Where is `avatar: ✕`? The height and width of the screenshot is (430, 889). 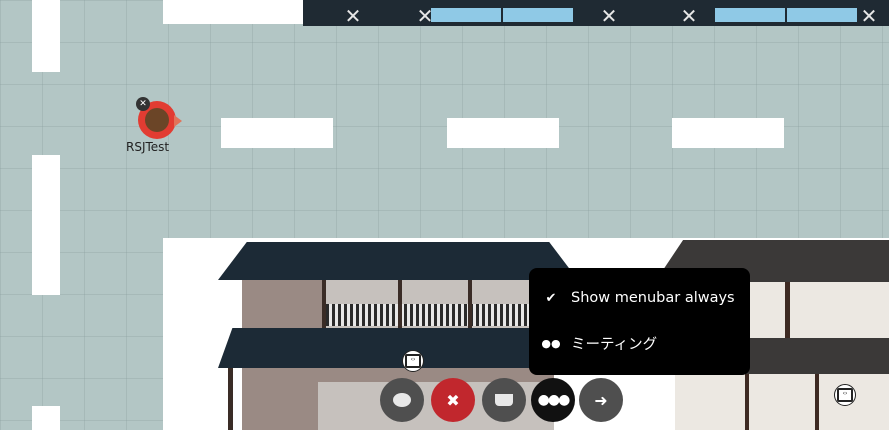 avatar: ✕ is located at coordinates (159, 118).